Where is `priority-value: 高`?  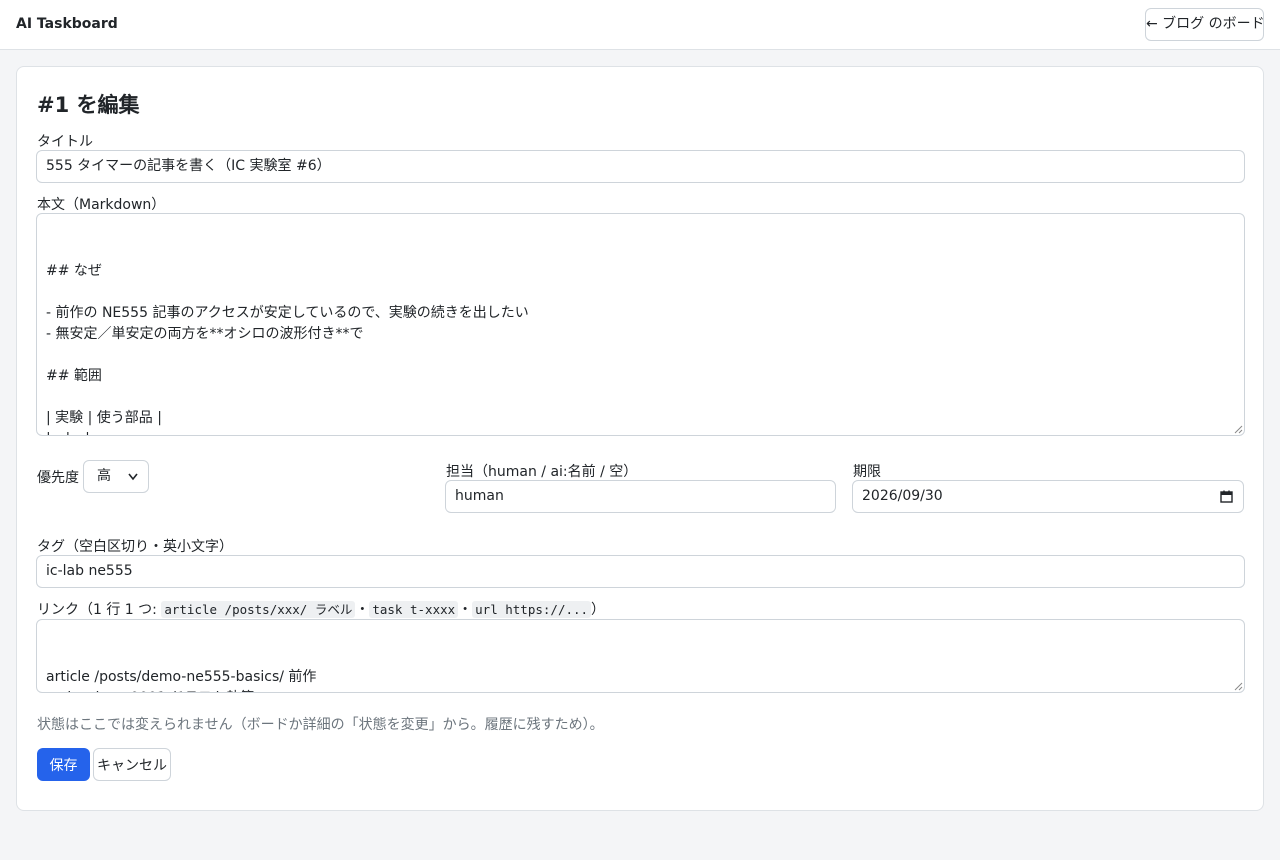
priority-value: 高 is located at coordinates (104, 476).